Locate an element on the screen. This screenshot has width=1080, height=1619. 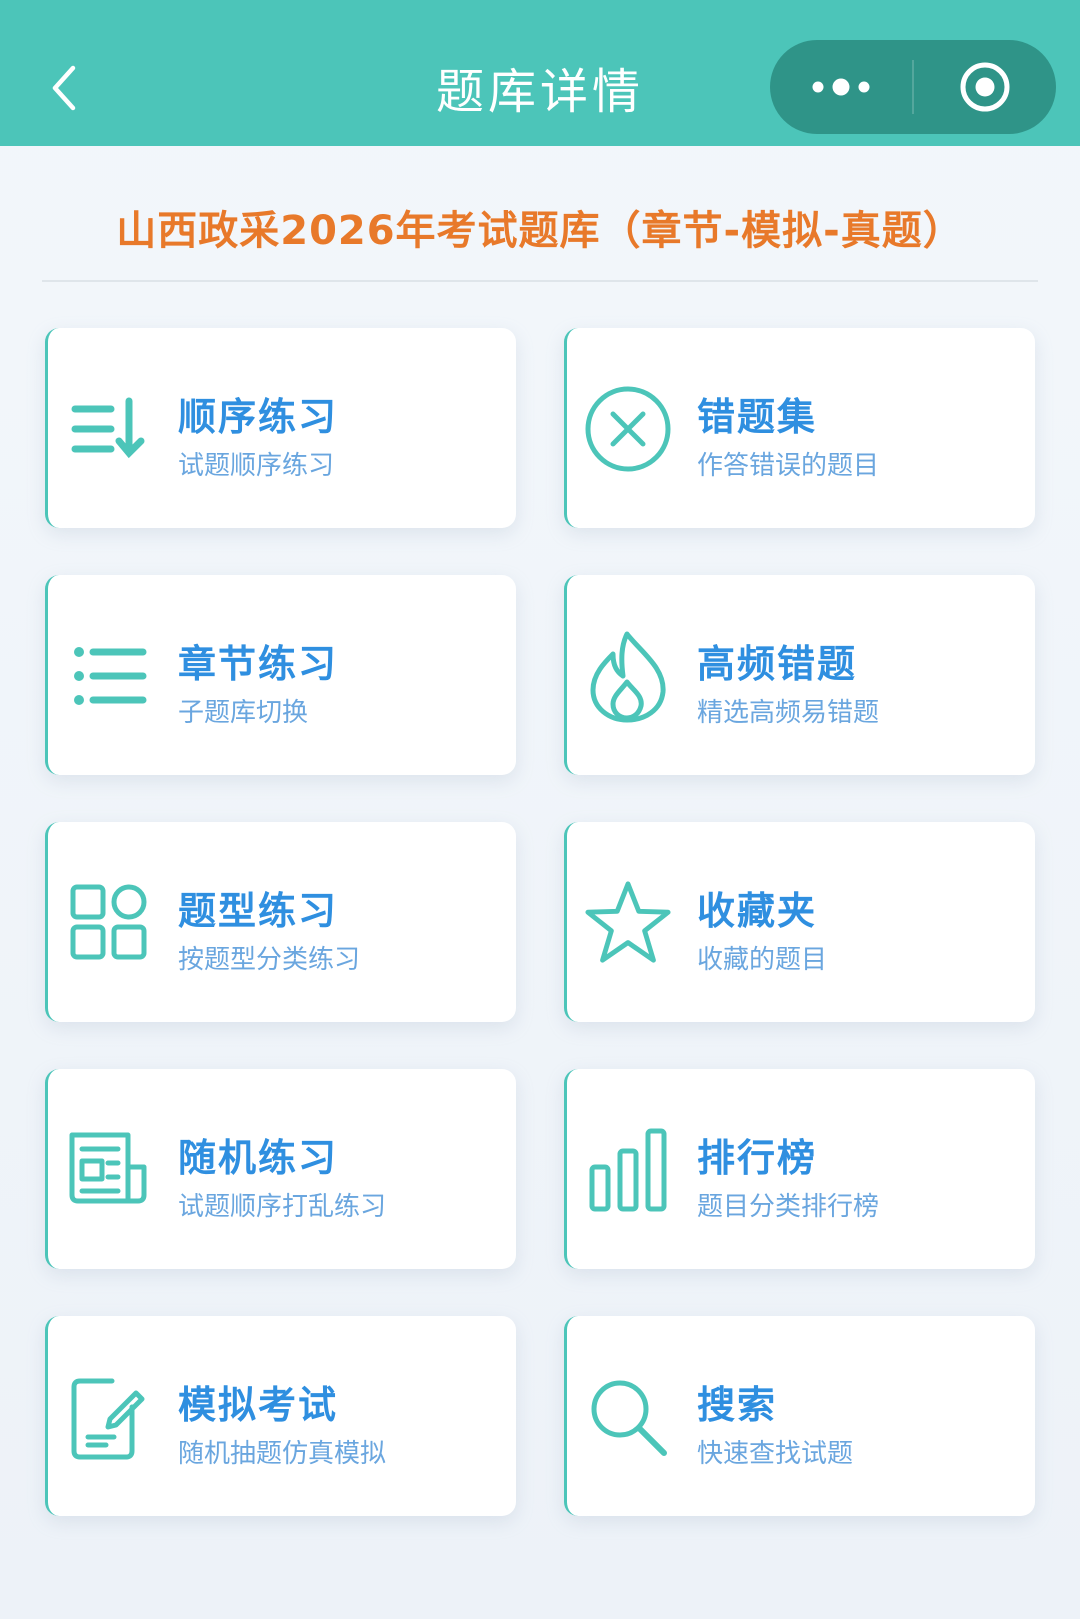
random-practice-card: 随机练习 试题顺序打乱练习 is located at coordinates (280, 1169).